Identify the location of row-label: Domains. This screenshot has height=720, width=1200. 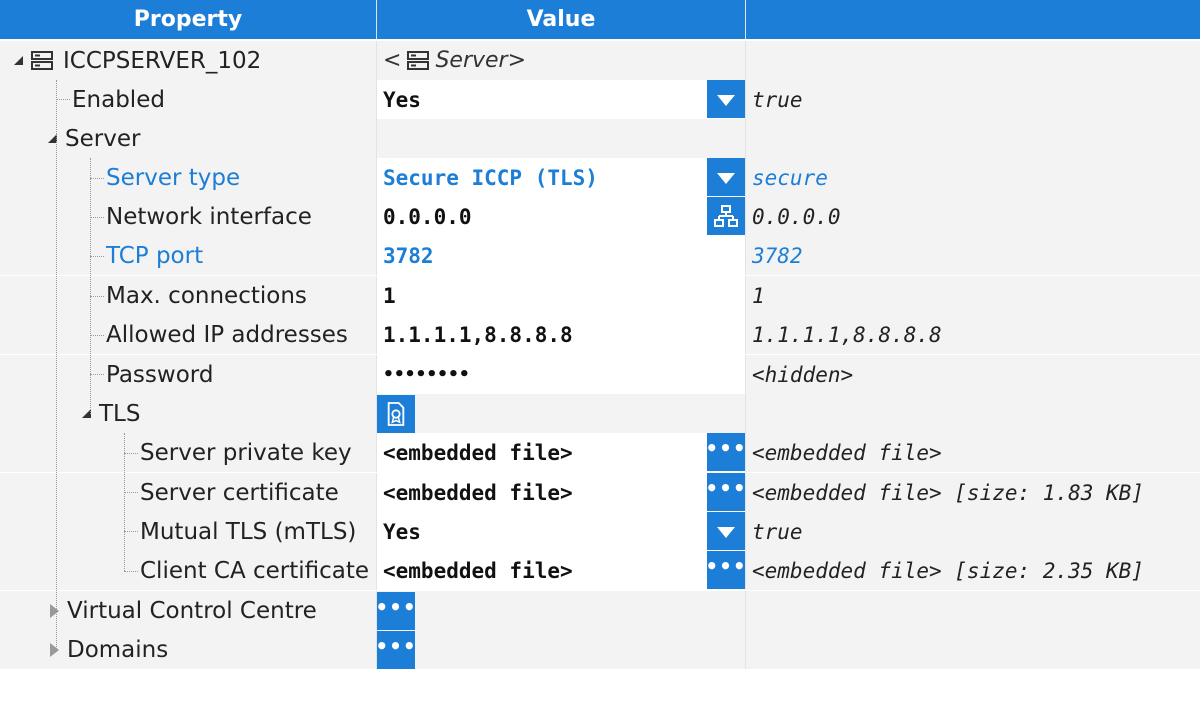
(118, 649).